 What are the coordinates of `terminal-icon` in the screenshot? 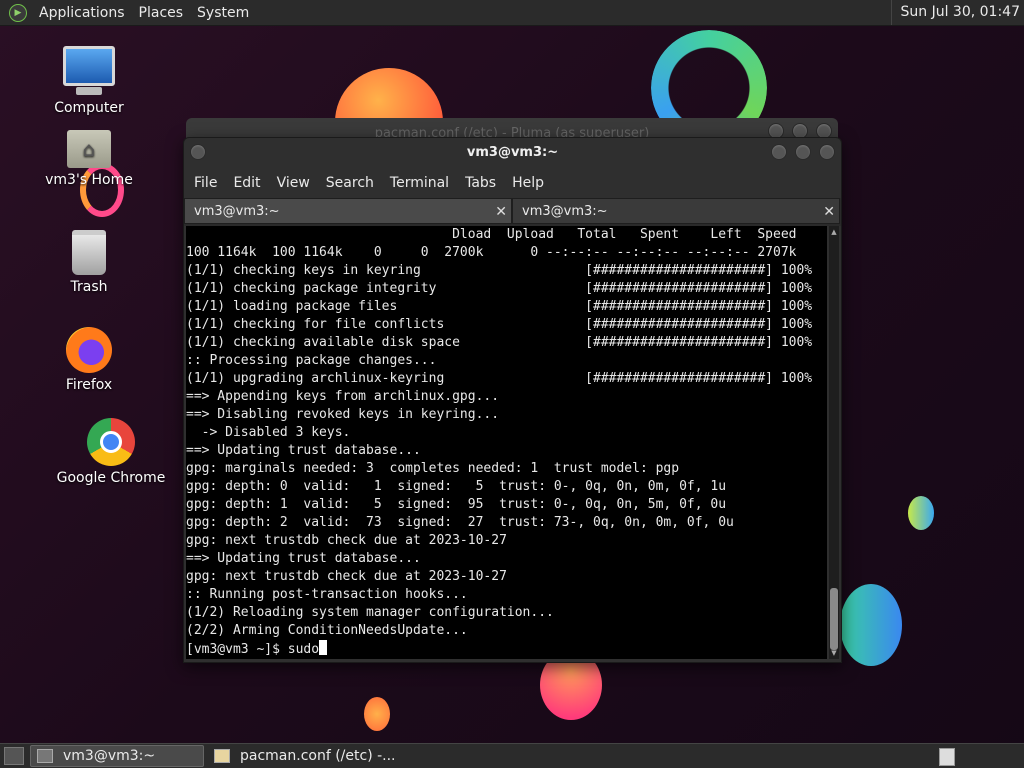 It's located at (45, 756).